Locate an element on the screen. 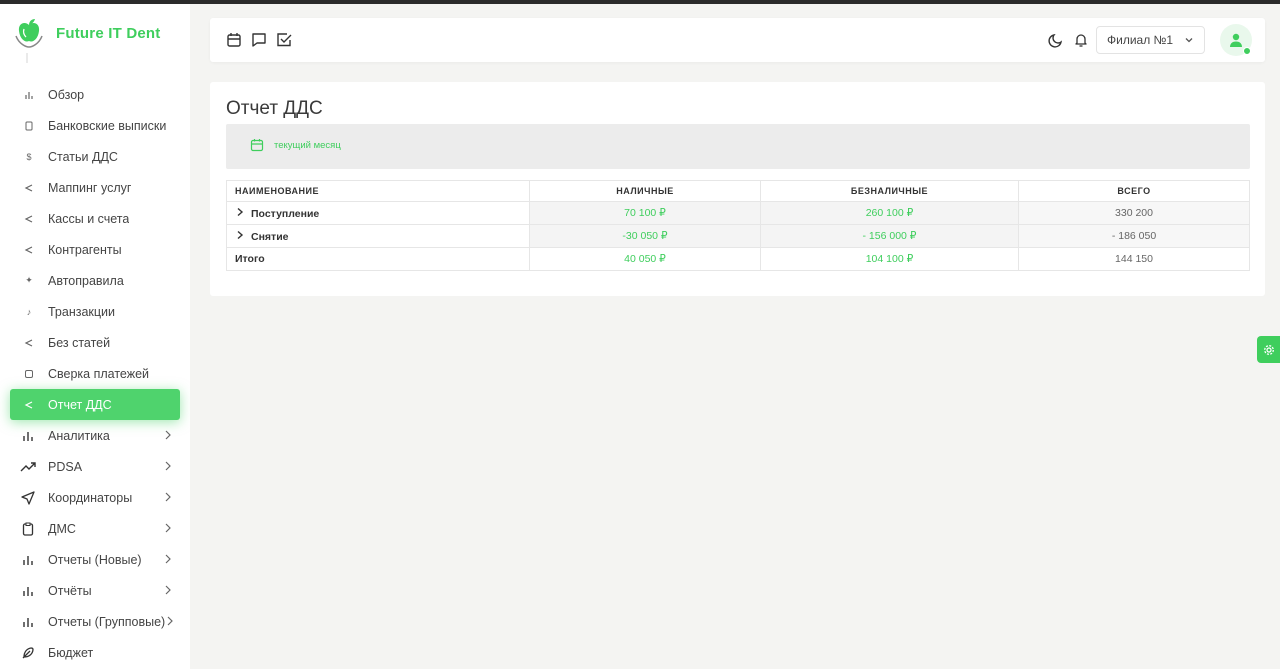 The width and height of the screenshot is (1280, 669). column-header-name: НАИМЕНОВАНИЕ is located at coordinates (378, 191).